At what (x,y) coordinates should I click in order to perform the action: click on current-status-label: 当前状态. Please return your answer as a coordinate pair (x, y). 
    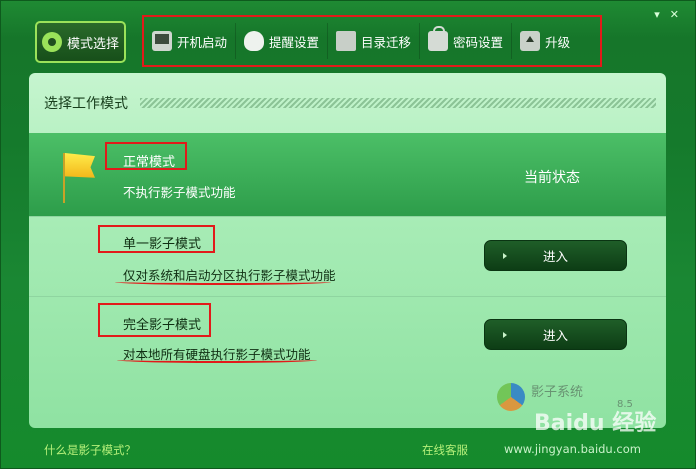
    Looking at the image, I should click on (552, 178).